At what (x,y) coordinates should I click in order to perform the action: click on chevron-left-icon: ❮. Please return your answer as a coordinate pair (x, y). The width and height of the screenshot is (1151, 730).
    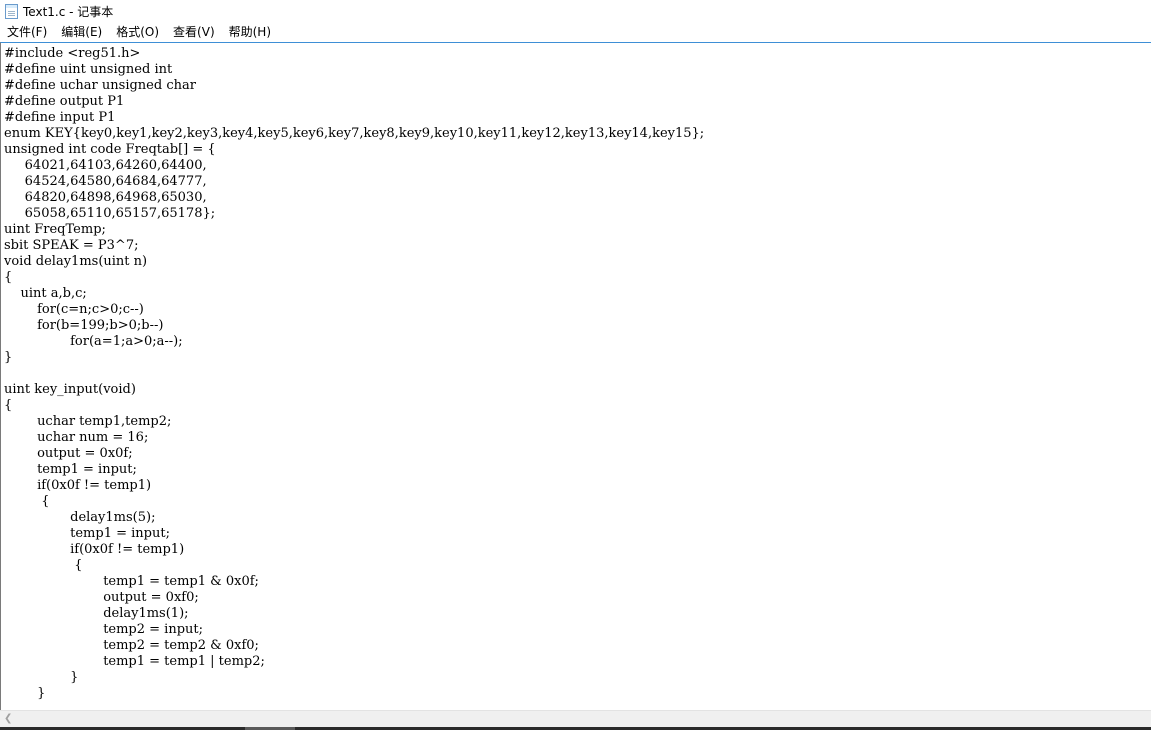
    Looking at the image, I should click on (8, 719).